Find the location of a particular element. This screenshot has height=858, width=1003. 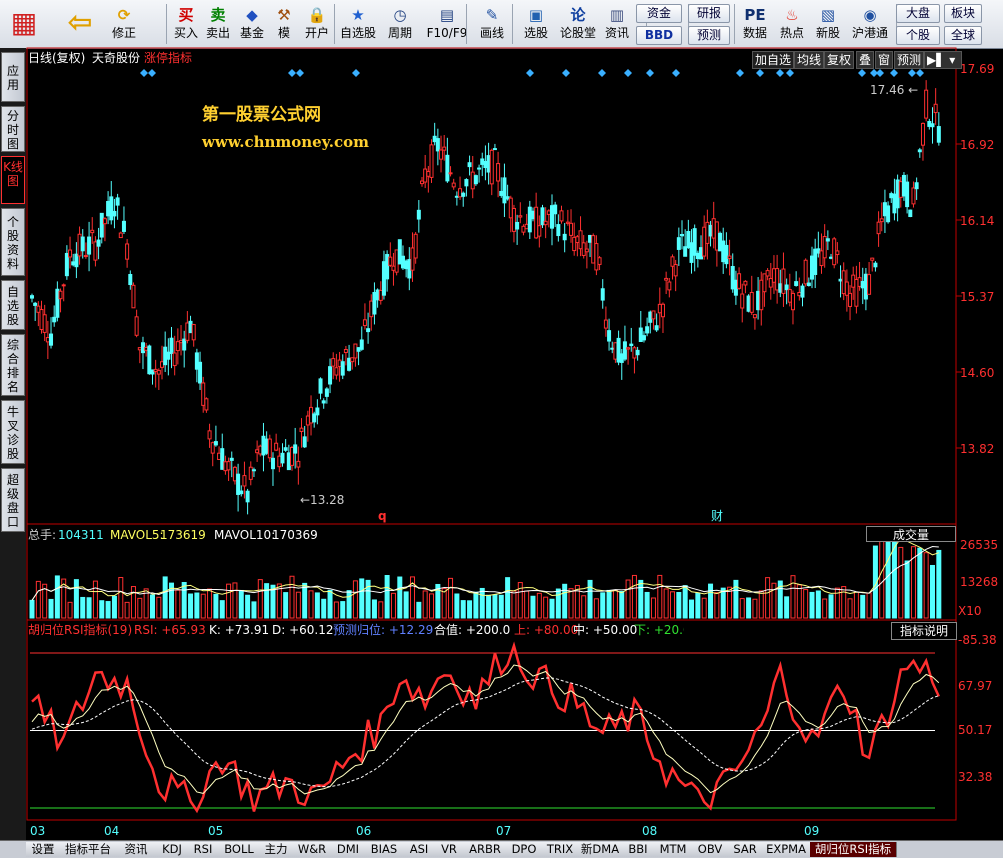

indicator-tab: 主力 is located at coordinates (276, 849).